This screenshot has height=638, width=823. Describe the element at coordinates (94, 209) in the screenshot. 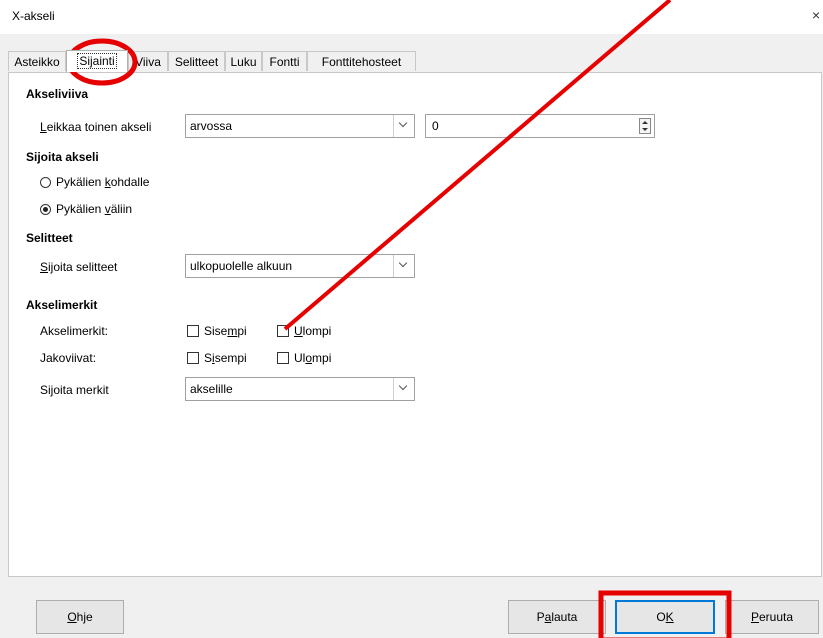

I see `radio-label-pykalien-valiin: Pykälien väliin` at that location.